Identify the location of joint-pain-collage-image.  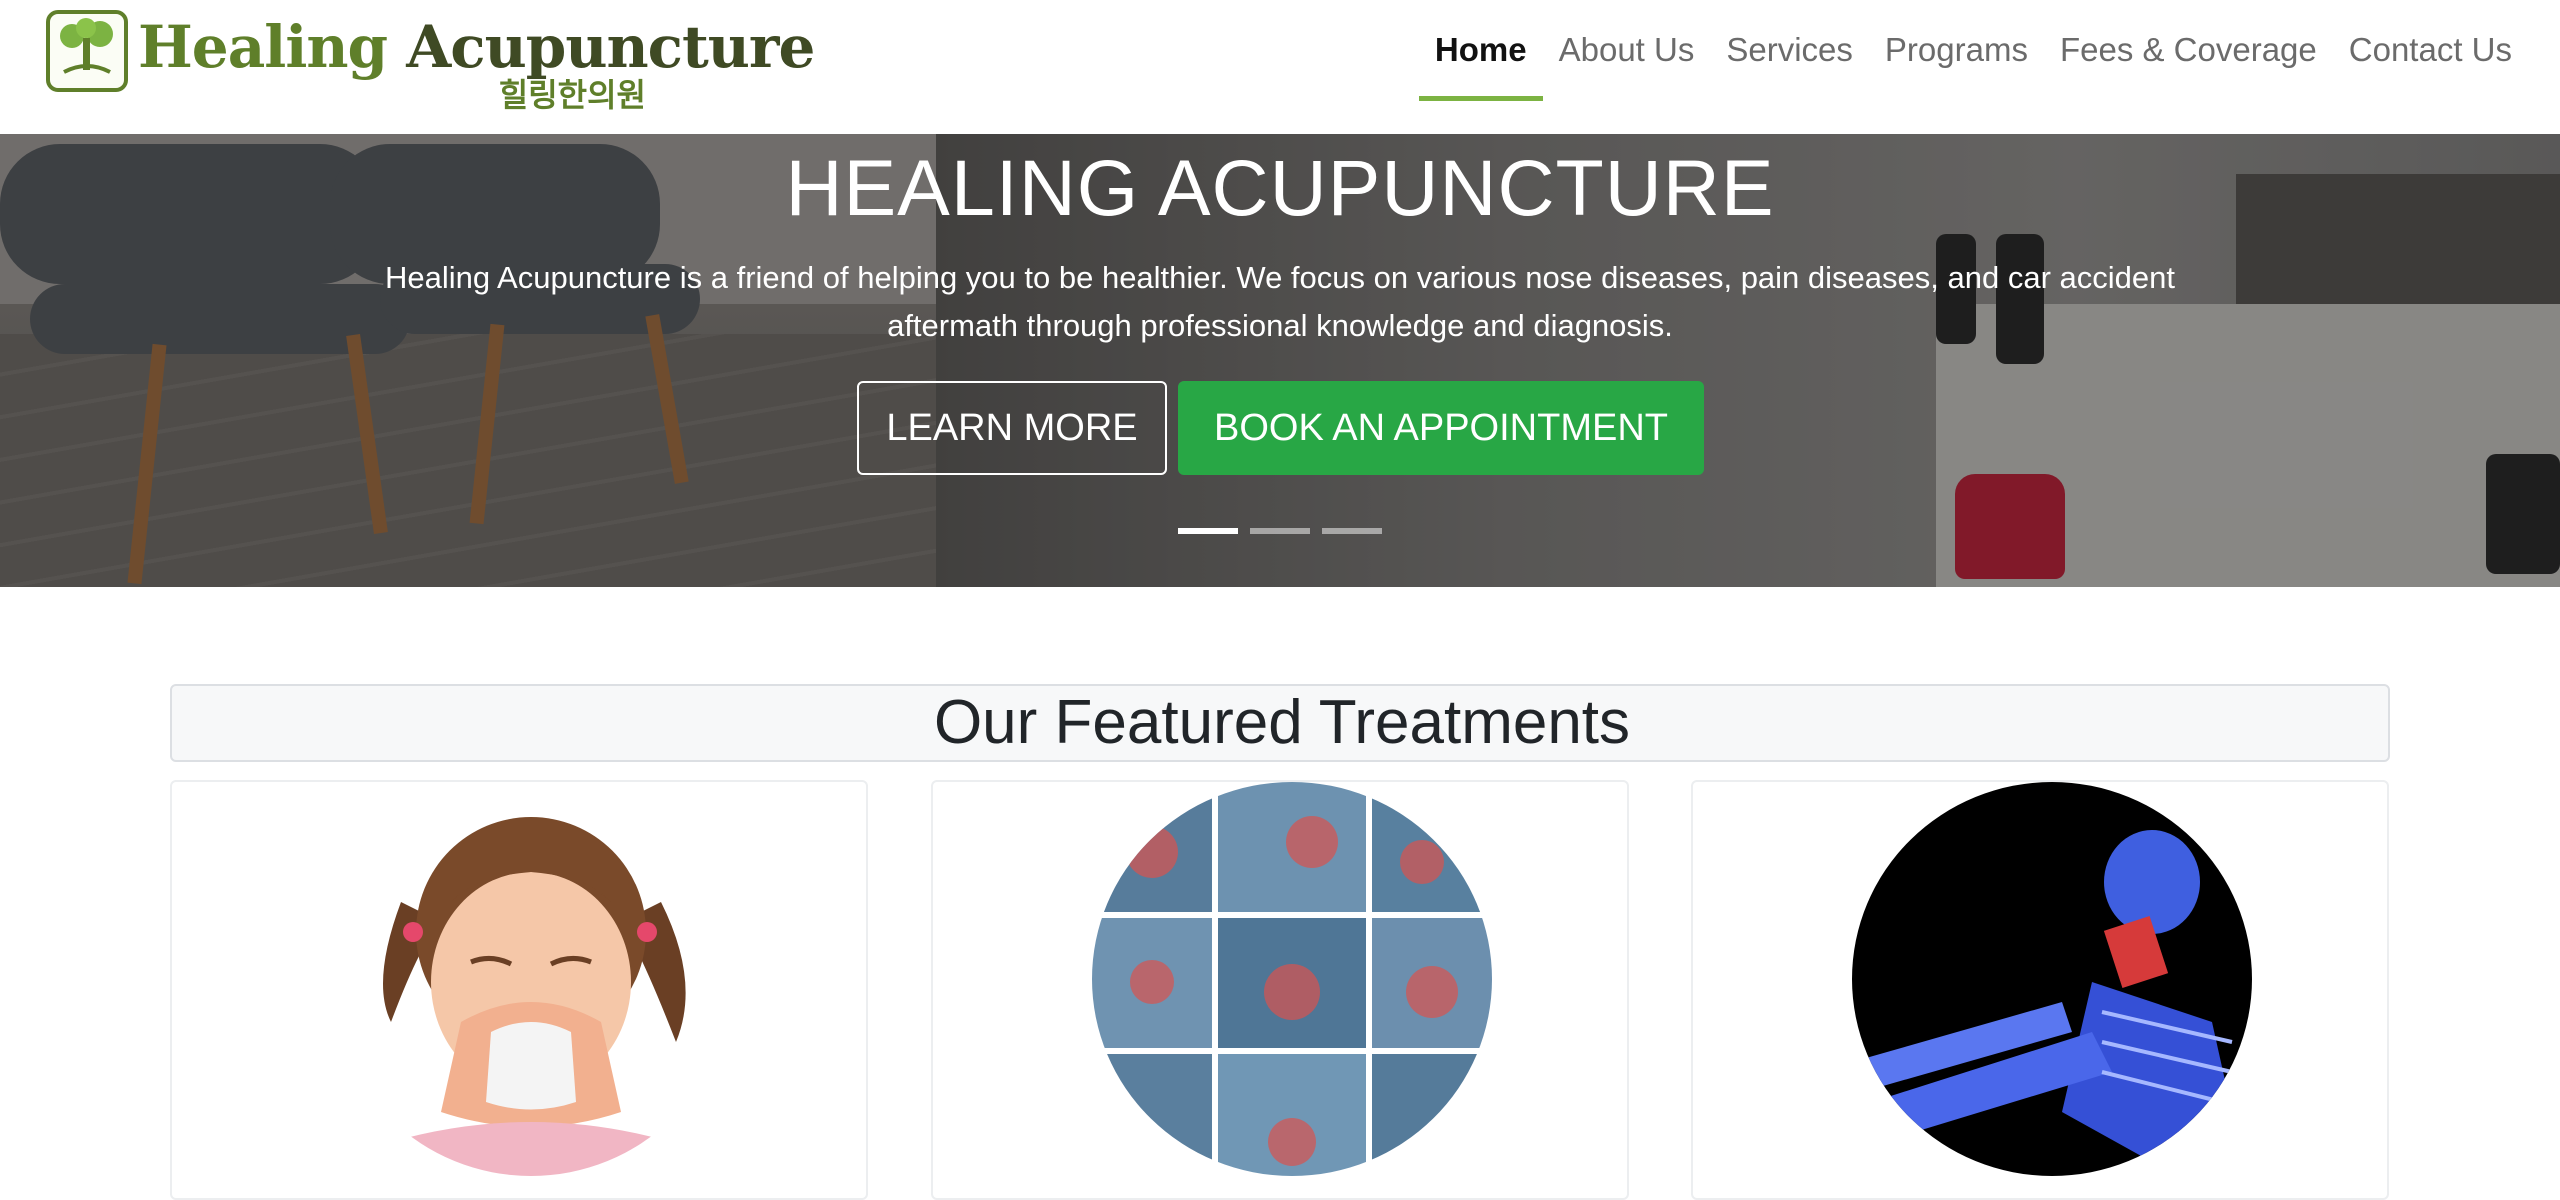
(1292, 979).